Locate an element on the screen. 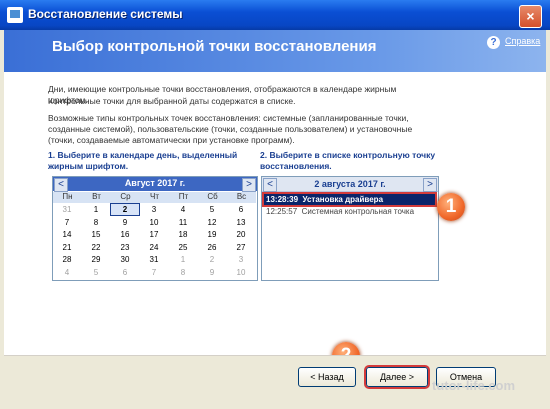 This screenshot has width=550, height=409. calendar-day: 27 is located at coordinates (241, 247).